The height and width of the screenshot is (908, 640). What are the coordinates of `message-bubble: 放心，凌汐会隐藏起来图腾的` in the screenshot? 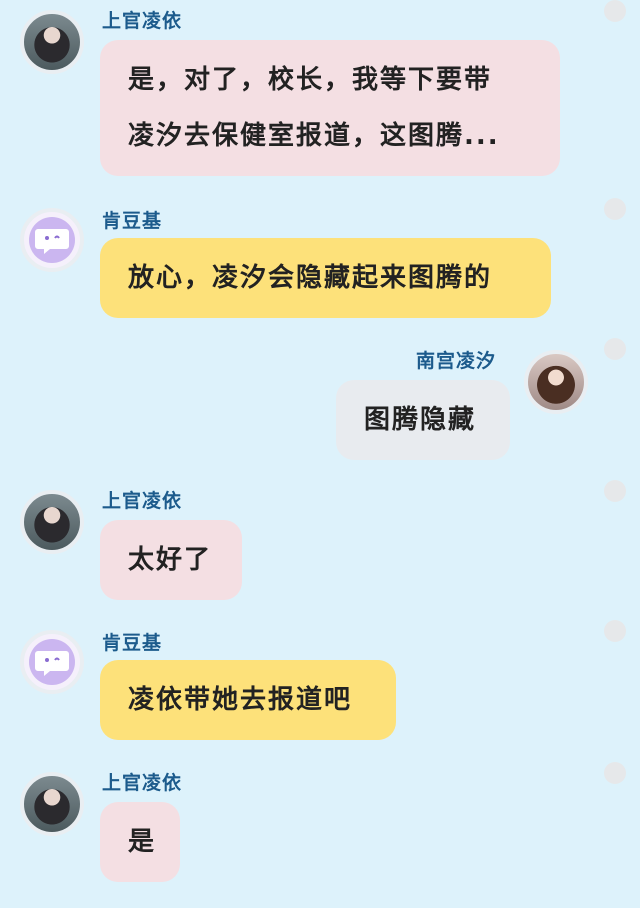 It's located at (325, 278).